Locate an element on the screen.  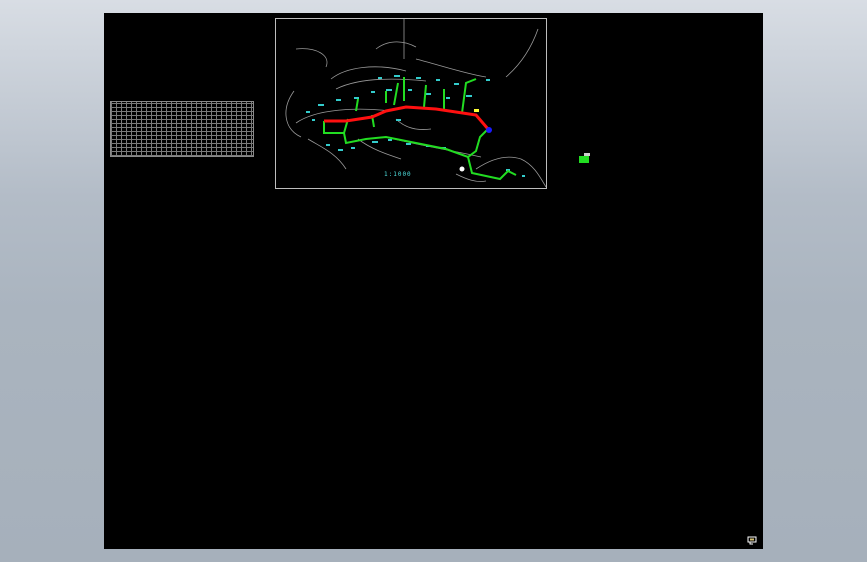
road-outlines is located at coordinates (415, 103).